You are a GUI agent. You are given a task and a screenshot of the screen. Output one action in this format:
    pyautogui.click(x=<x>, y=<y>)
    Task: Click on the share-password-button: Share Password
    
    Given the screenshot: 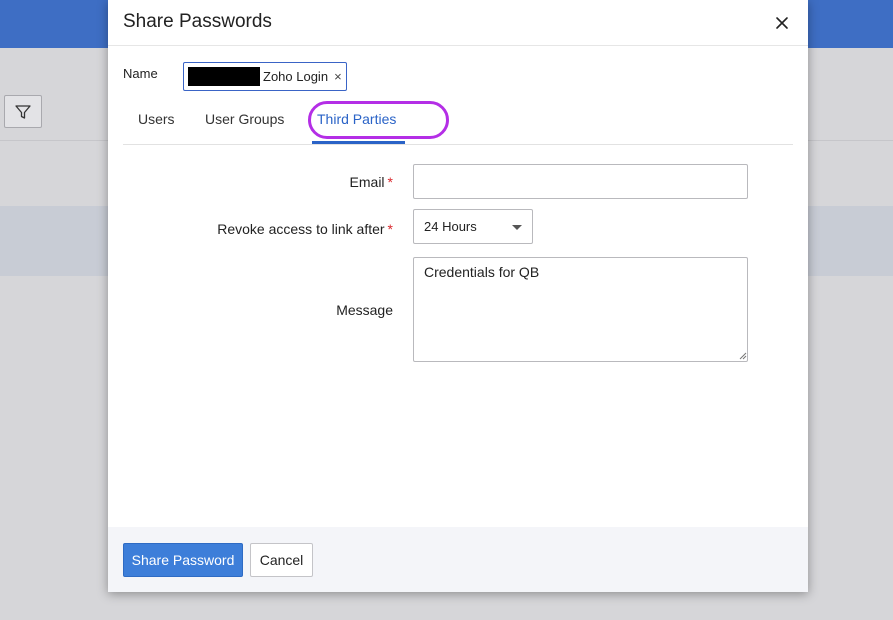 What is the action you would take?
    pyautogui.click(x=183, y=560)
    